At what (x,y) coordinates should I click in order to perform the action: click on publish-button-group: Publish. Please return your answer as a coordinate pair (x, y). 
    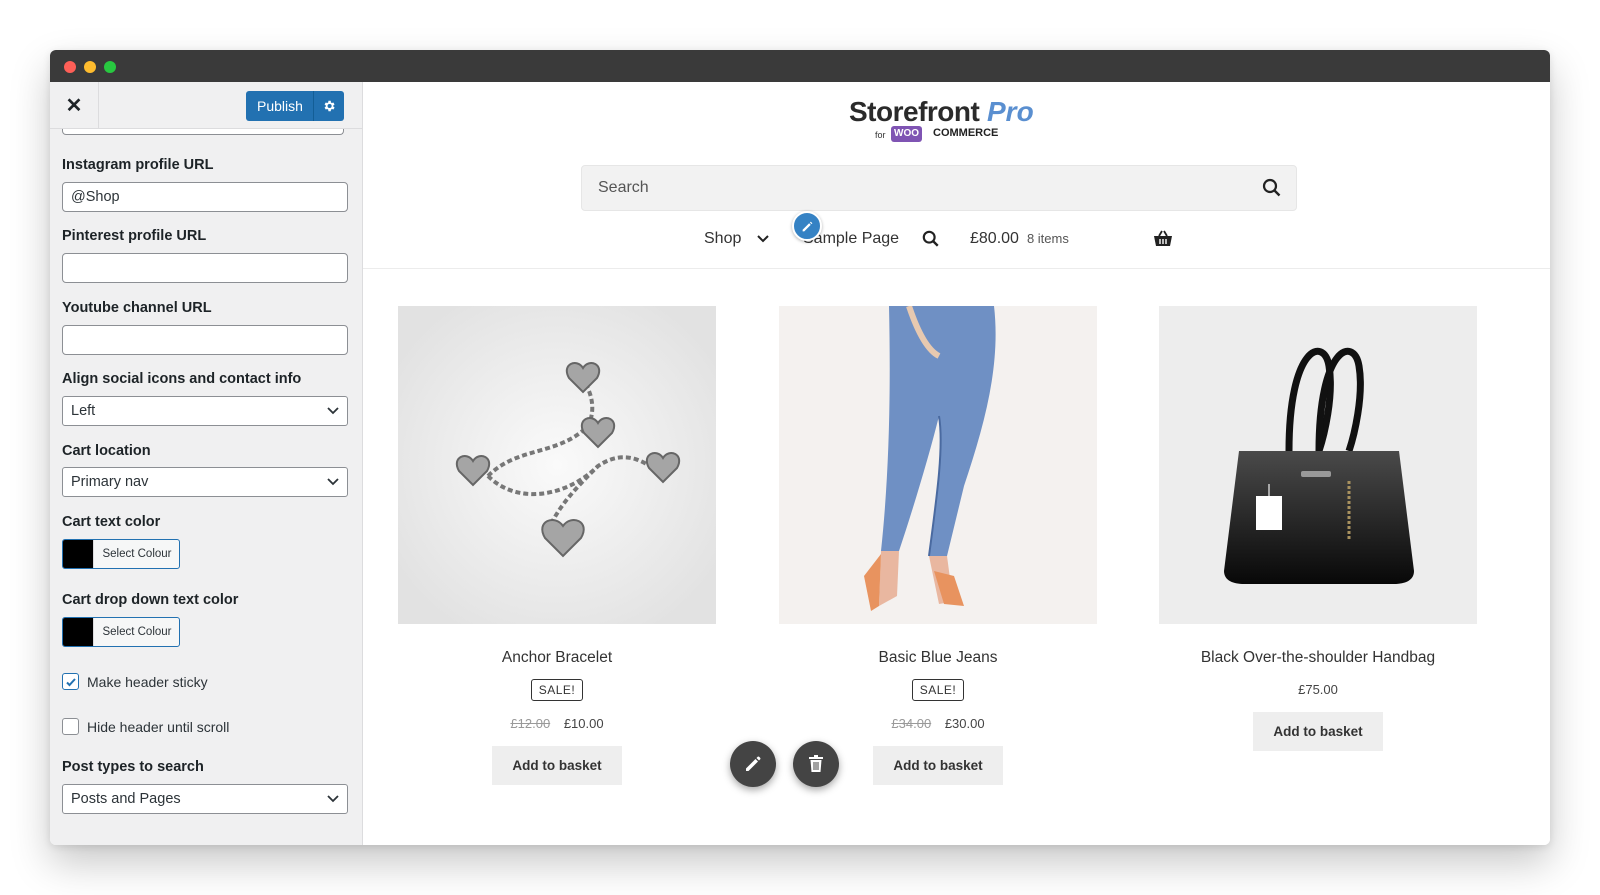
    Looking at the image, I should click on (295, 106).